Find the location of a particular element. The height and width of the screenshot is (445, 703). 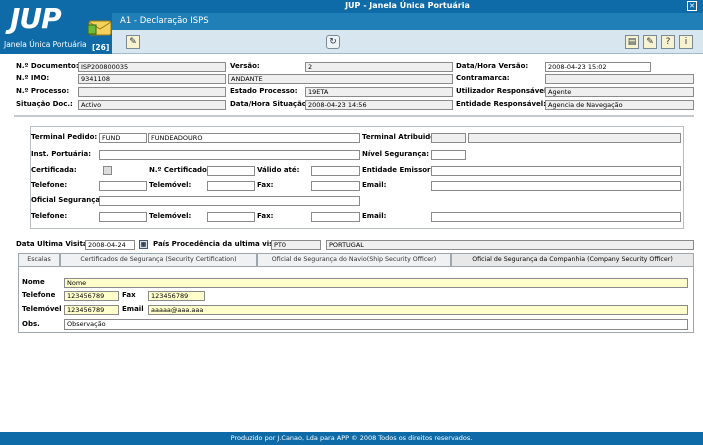

valido-ate-field is located at coordinates (335, 171).